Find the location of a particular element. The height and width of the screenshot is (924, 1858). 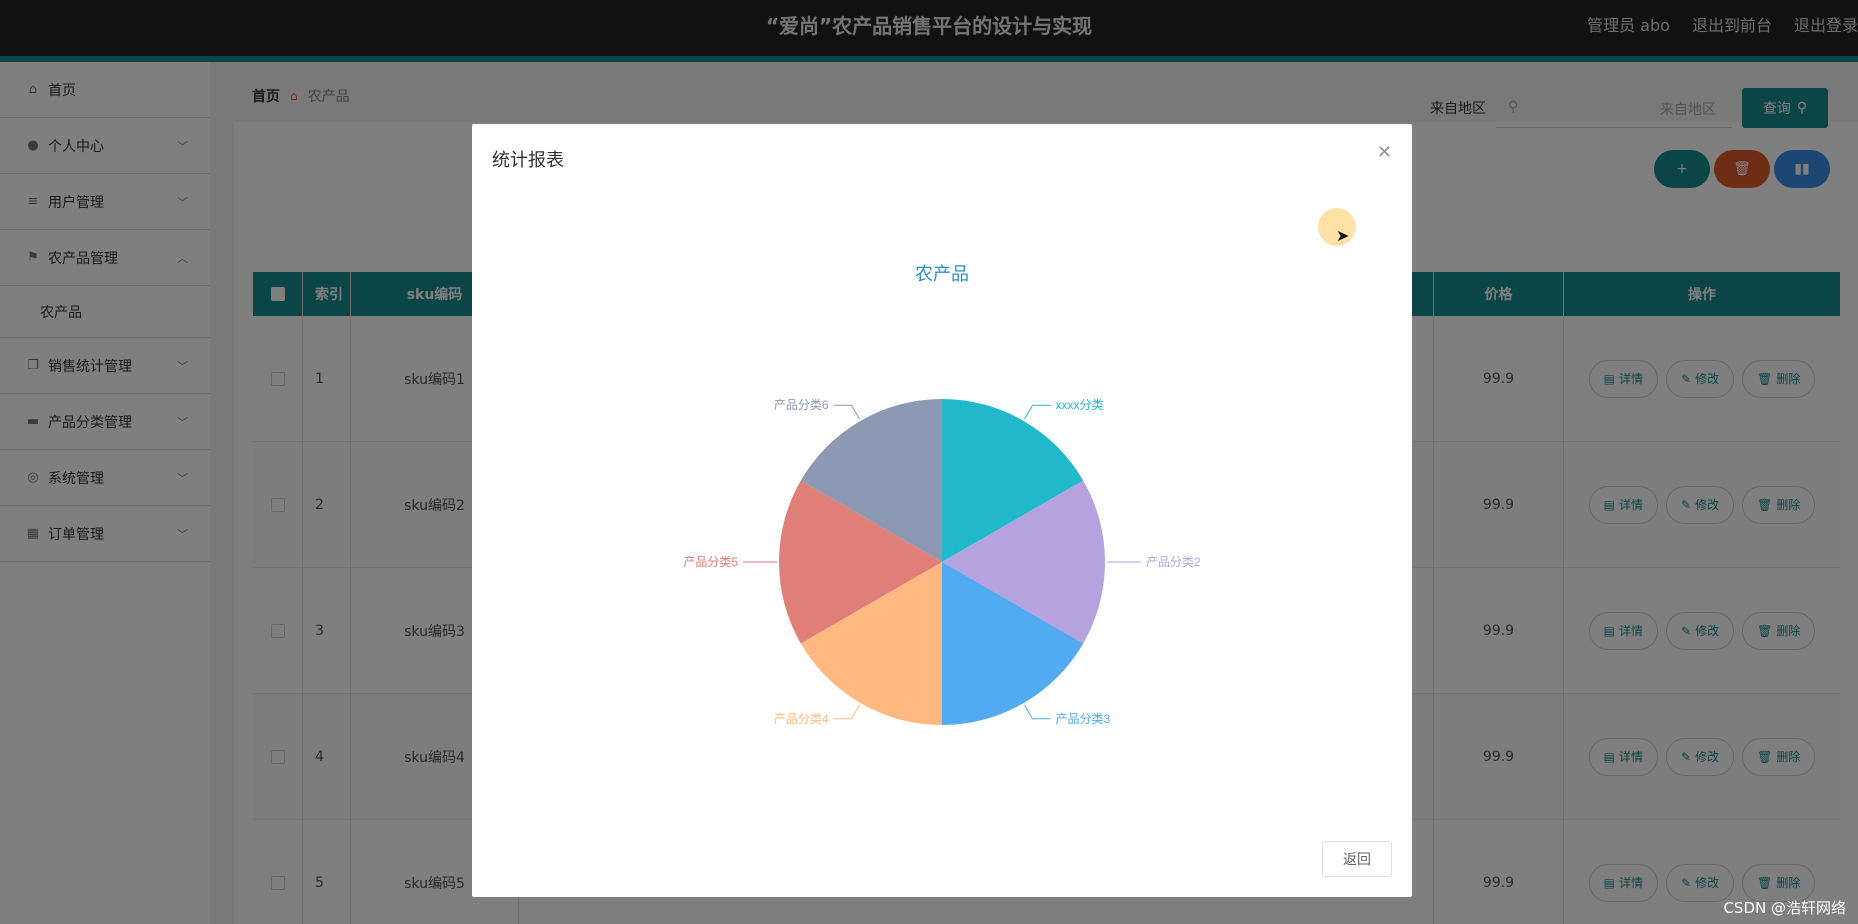

pie-label: 产品分类4 is located at coordinates (801, 719).